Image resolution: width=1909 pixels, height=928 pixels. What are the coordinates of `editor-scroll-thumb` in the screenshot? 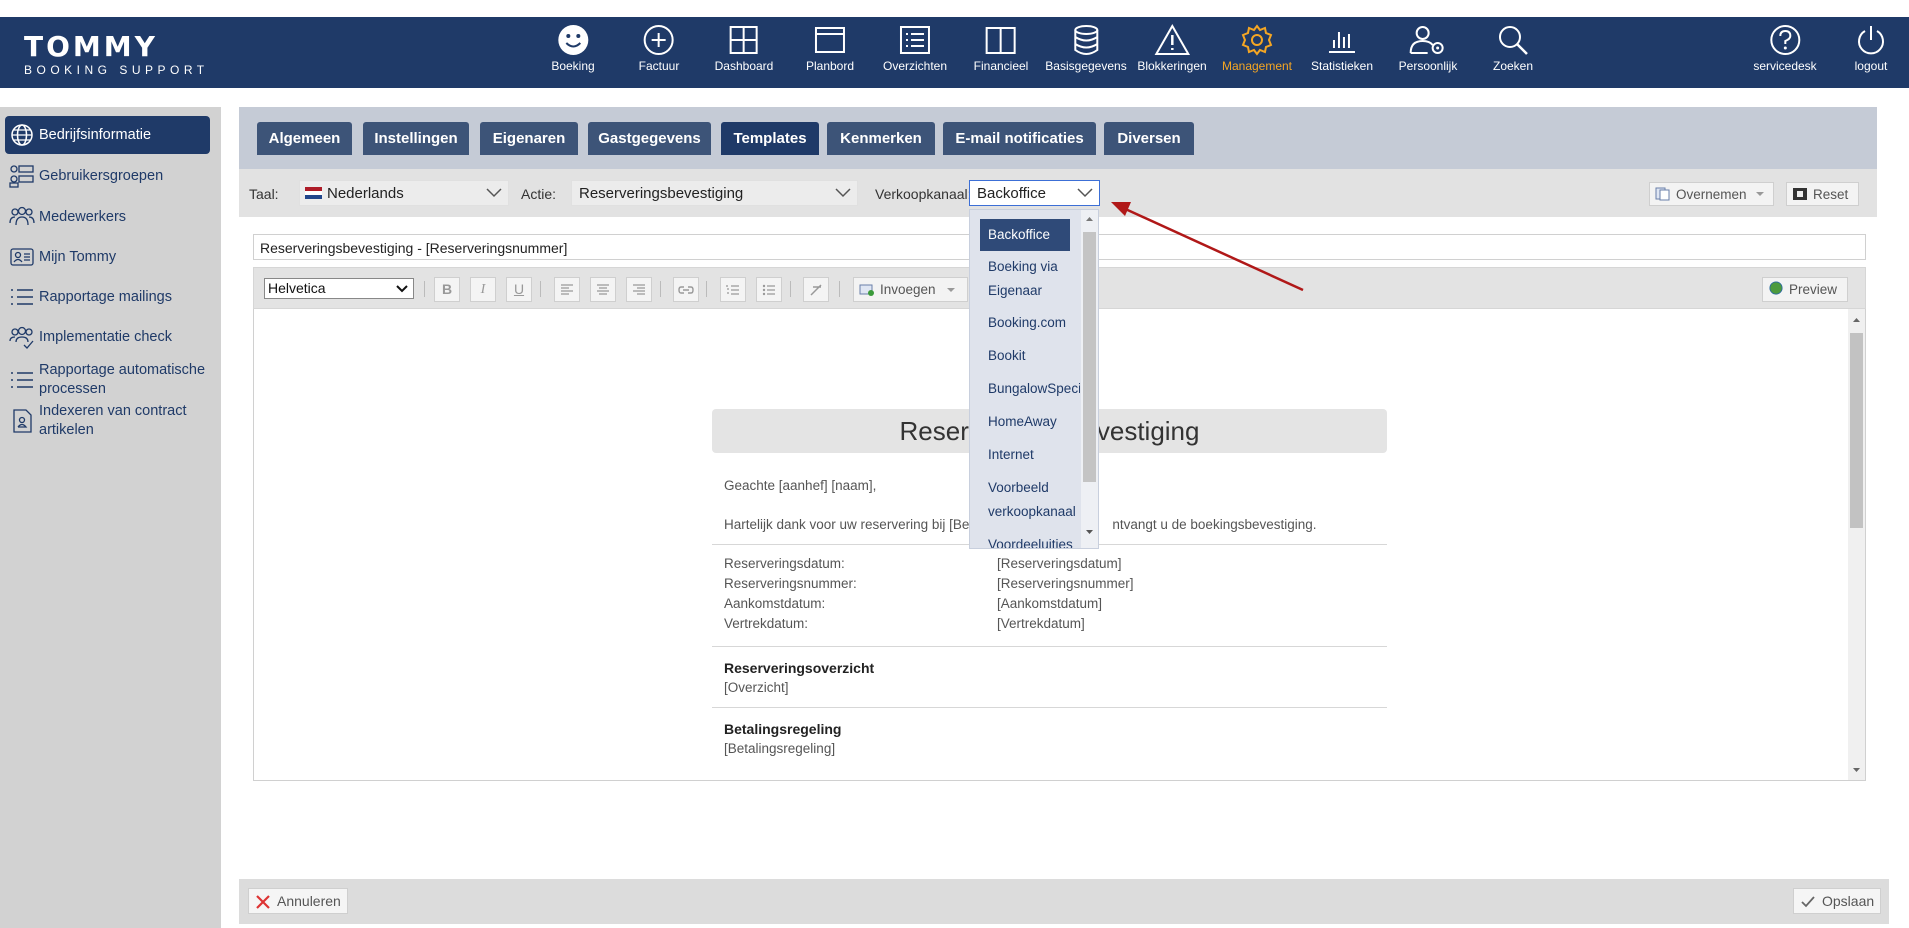 It's located at (1856, 430).